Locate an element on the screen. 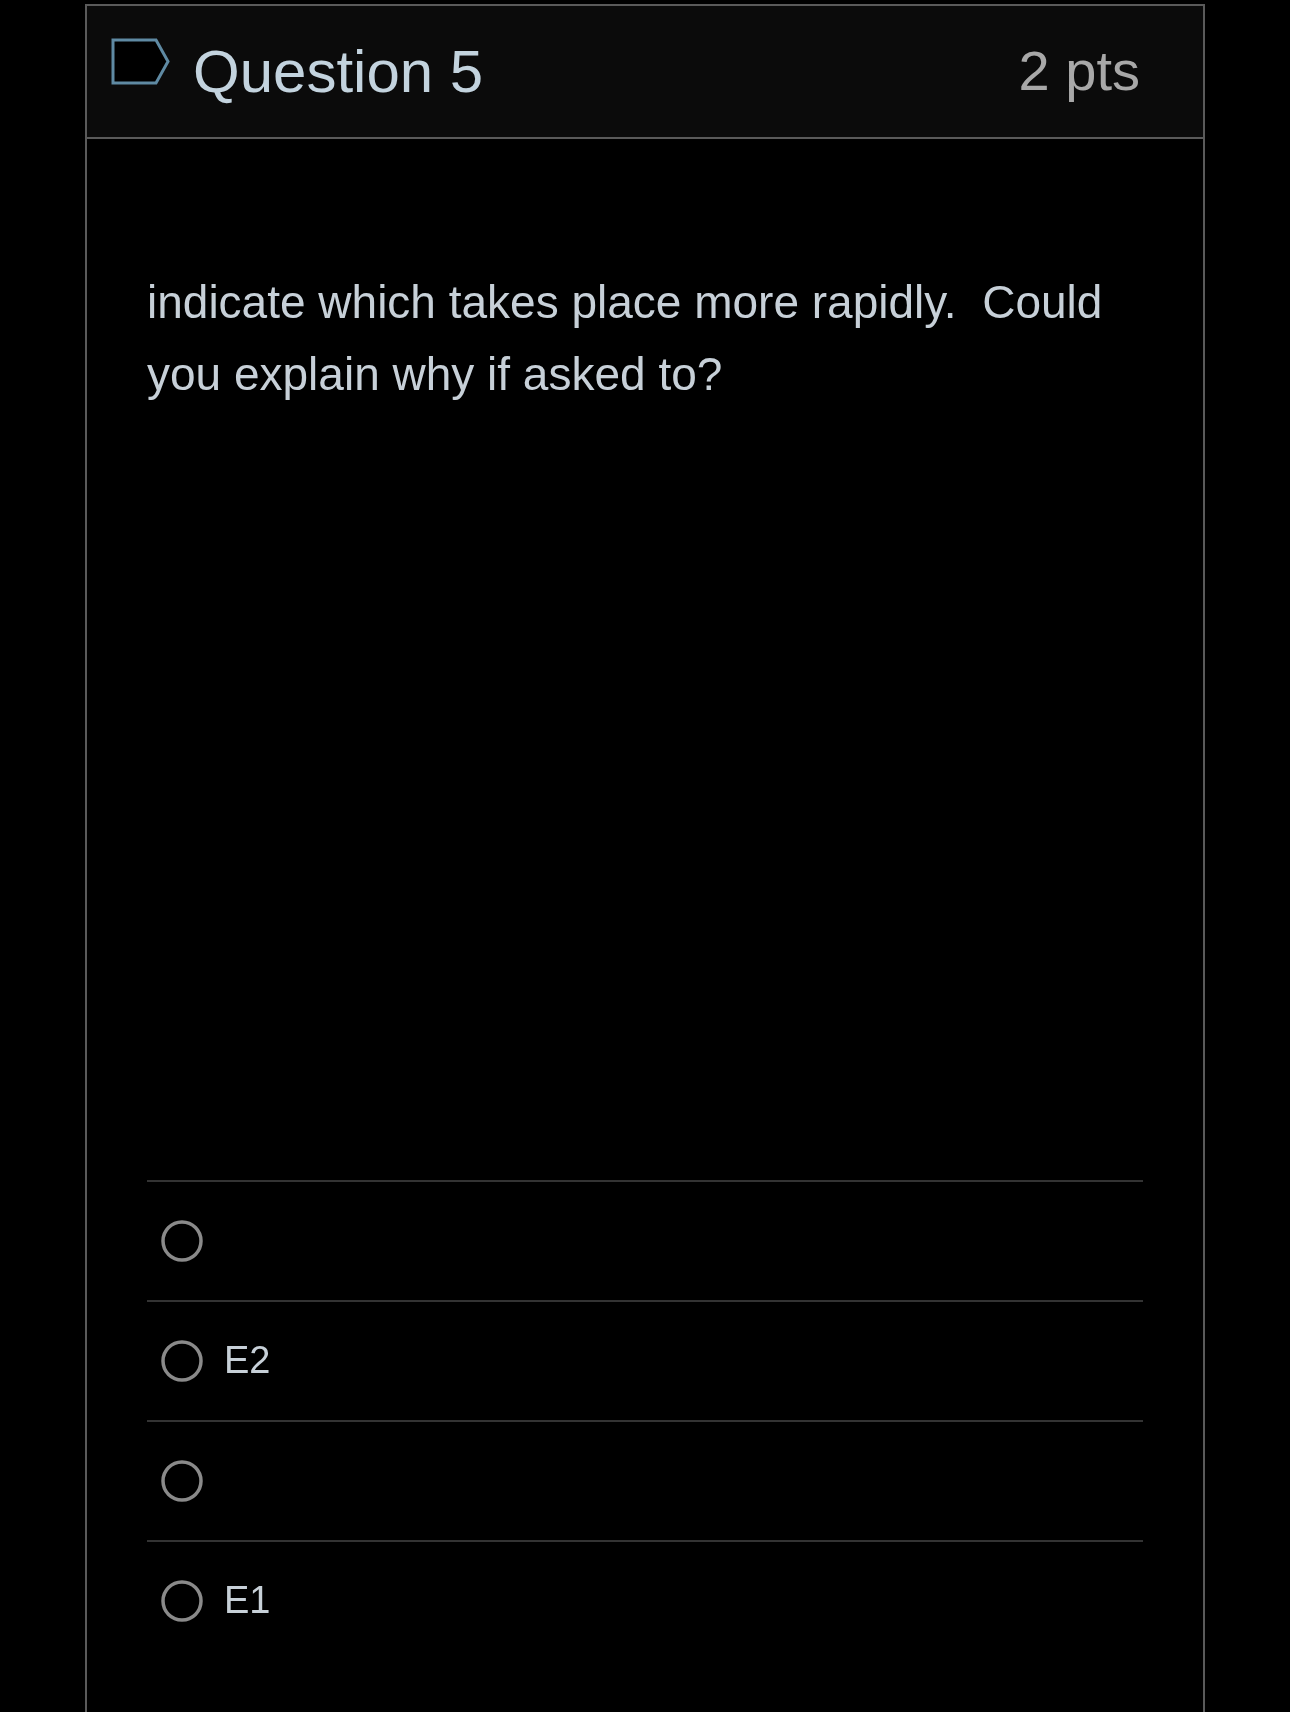 Image resolution: width=1290 pixels, height=1712 pixels. option-label: E2 is located at coordinates (247, 1361).